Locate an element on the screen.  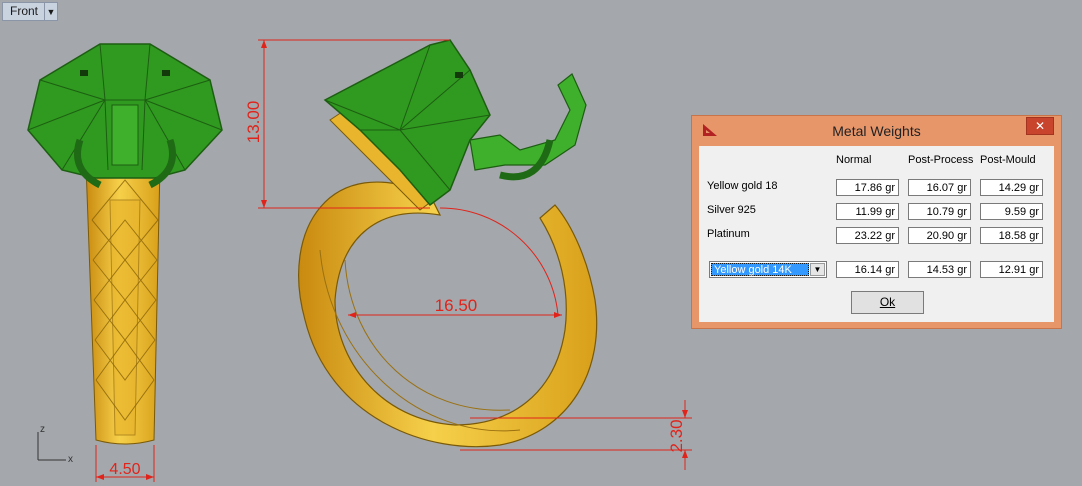
axis-x-label: x is located at coordinates (70, 459).